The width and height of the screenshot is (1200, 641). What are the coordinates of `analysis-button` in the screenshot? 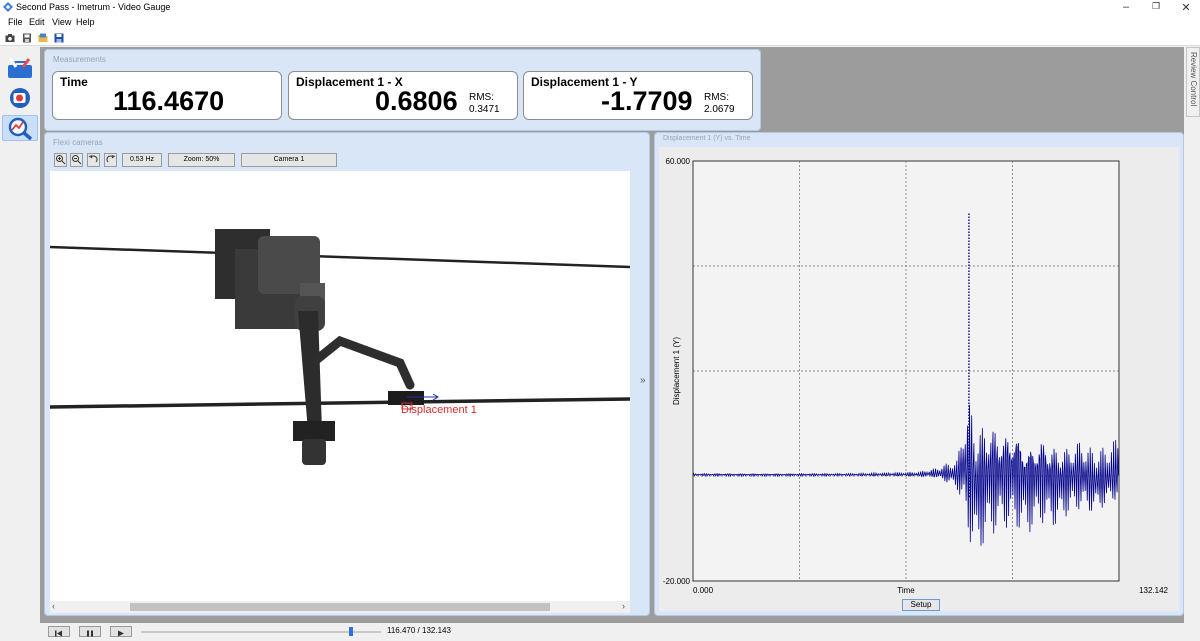 It's located at (20, 128).